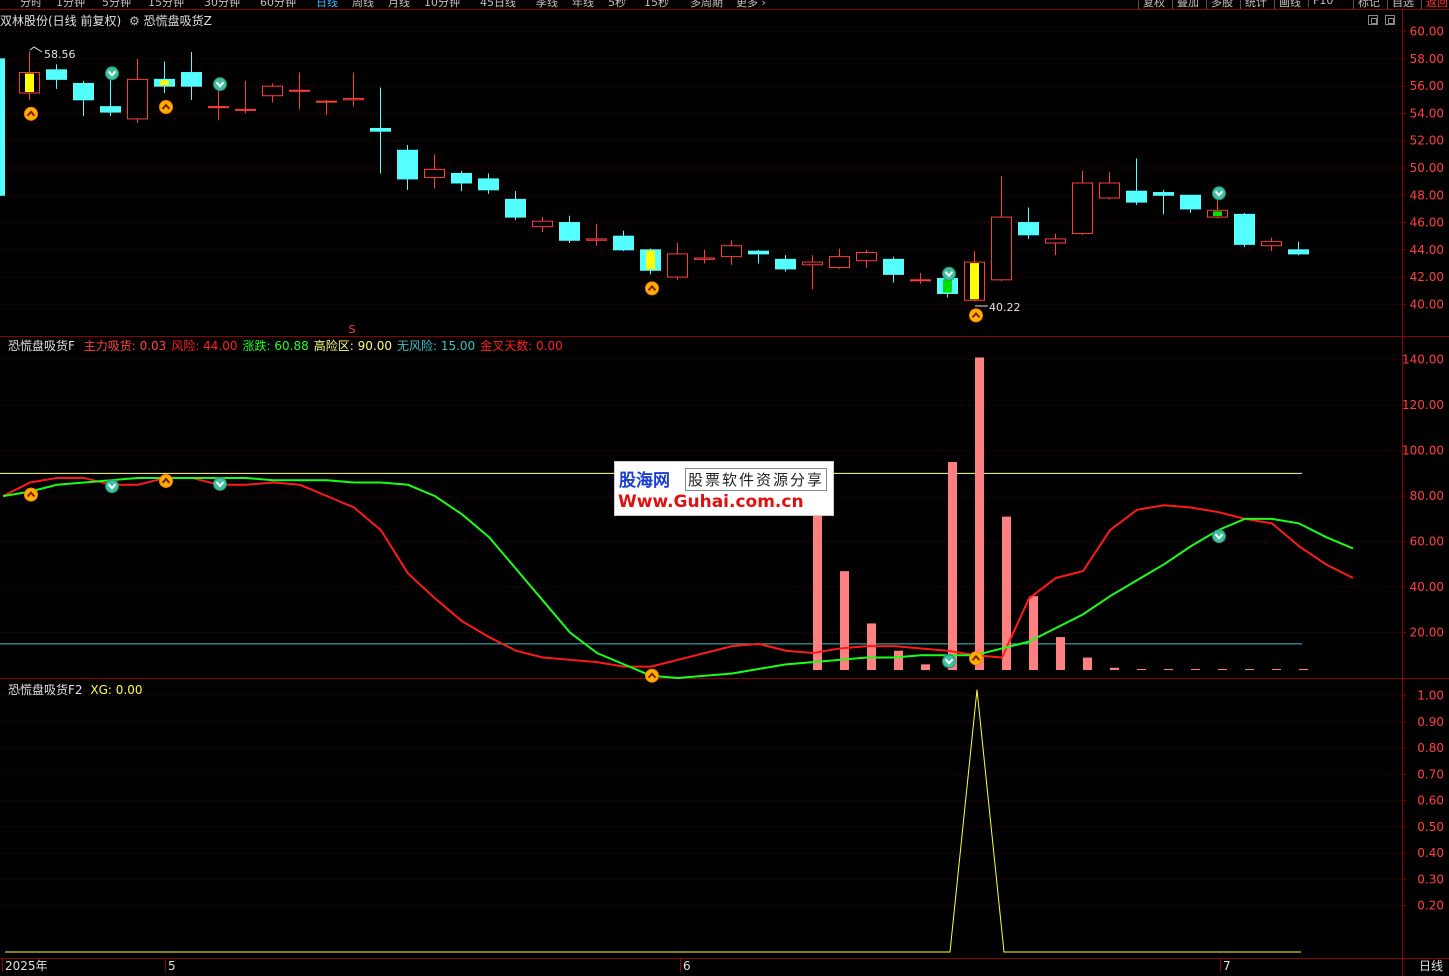  I want to click on main-y-label-0: 60.00, so click(1427, 32).